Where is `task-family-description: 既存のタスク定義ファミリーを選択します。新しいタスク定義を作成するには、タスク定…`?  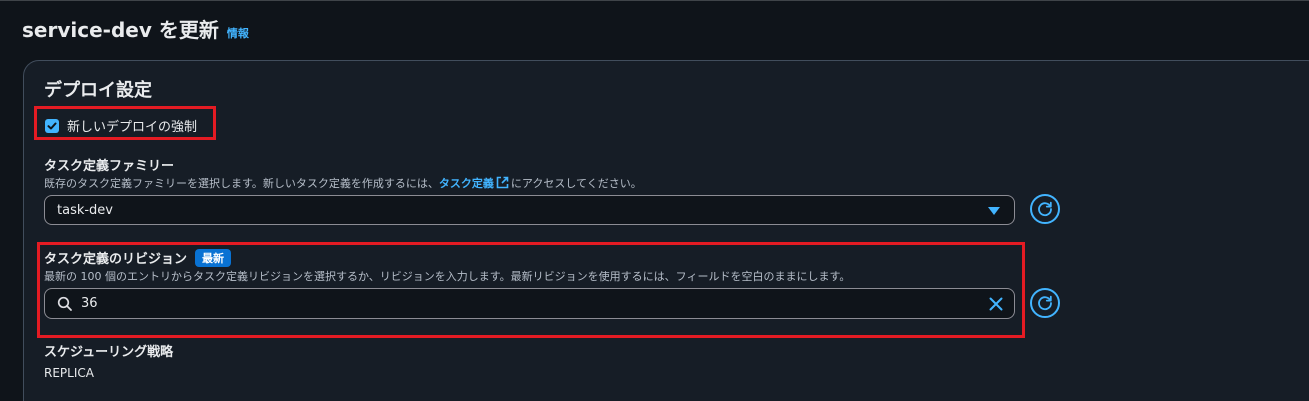 task-family-description: 既存のタスク定義ファミリーを選択します。新しいタスク定義を作成するには、タスク定… is located at coordinates (343, 183).